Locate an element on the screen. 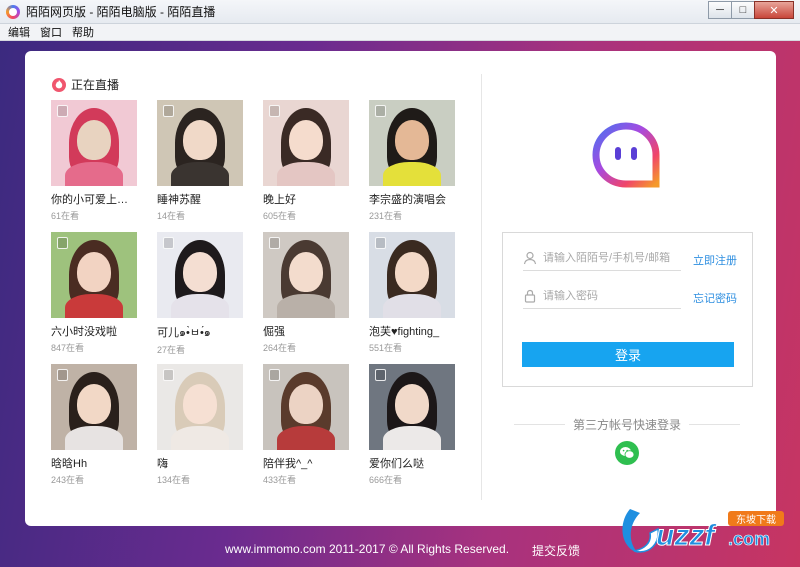  stream-name: 陪伴我^_^ is located at coordinates (311, 463).